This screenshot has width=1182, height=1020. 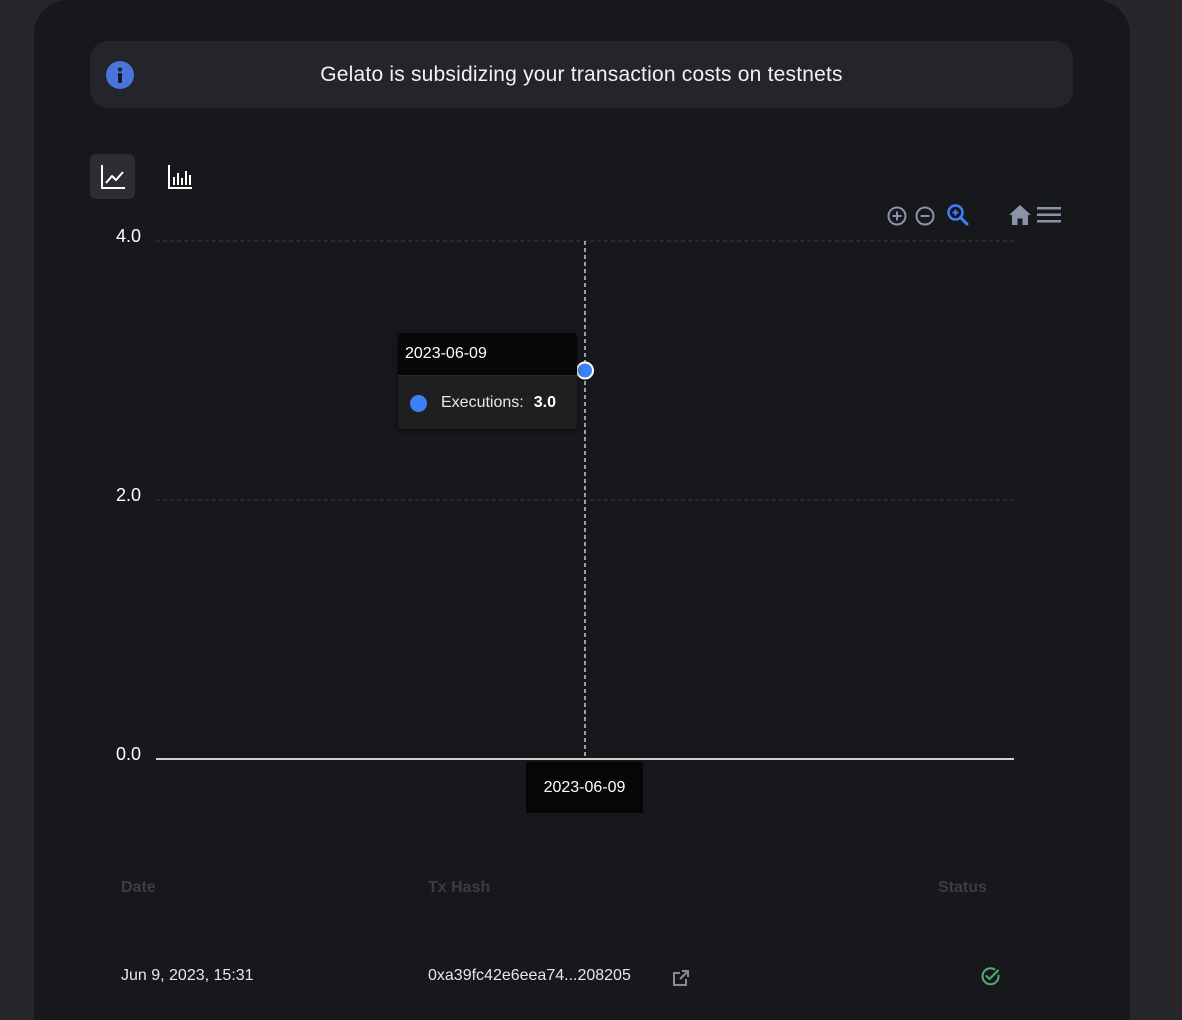 I want to click on bar-chart-icon, so click(x=179, y=176).